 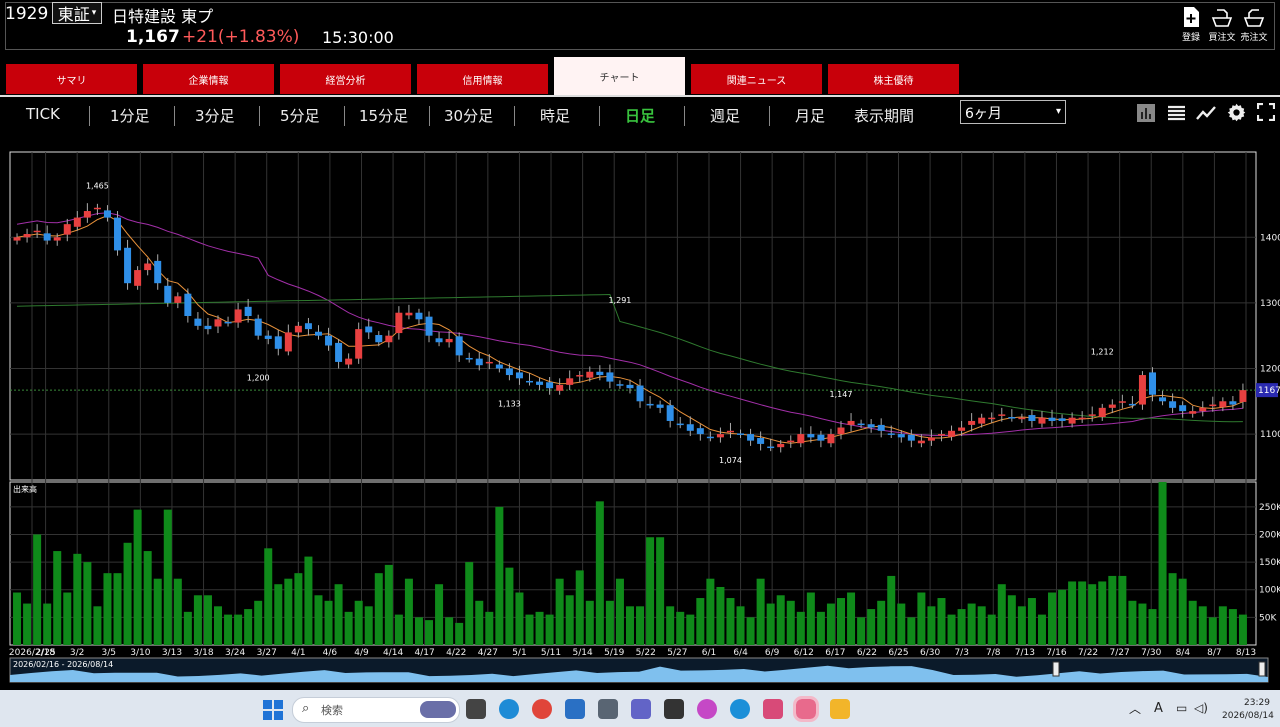 I want to click on tab-company-info: 企業情報, so click(x=208, y=79).